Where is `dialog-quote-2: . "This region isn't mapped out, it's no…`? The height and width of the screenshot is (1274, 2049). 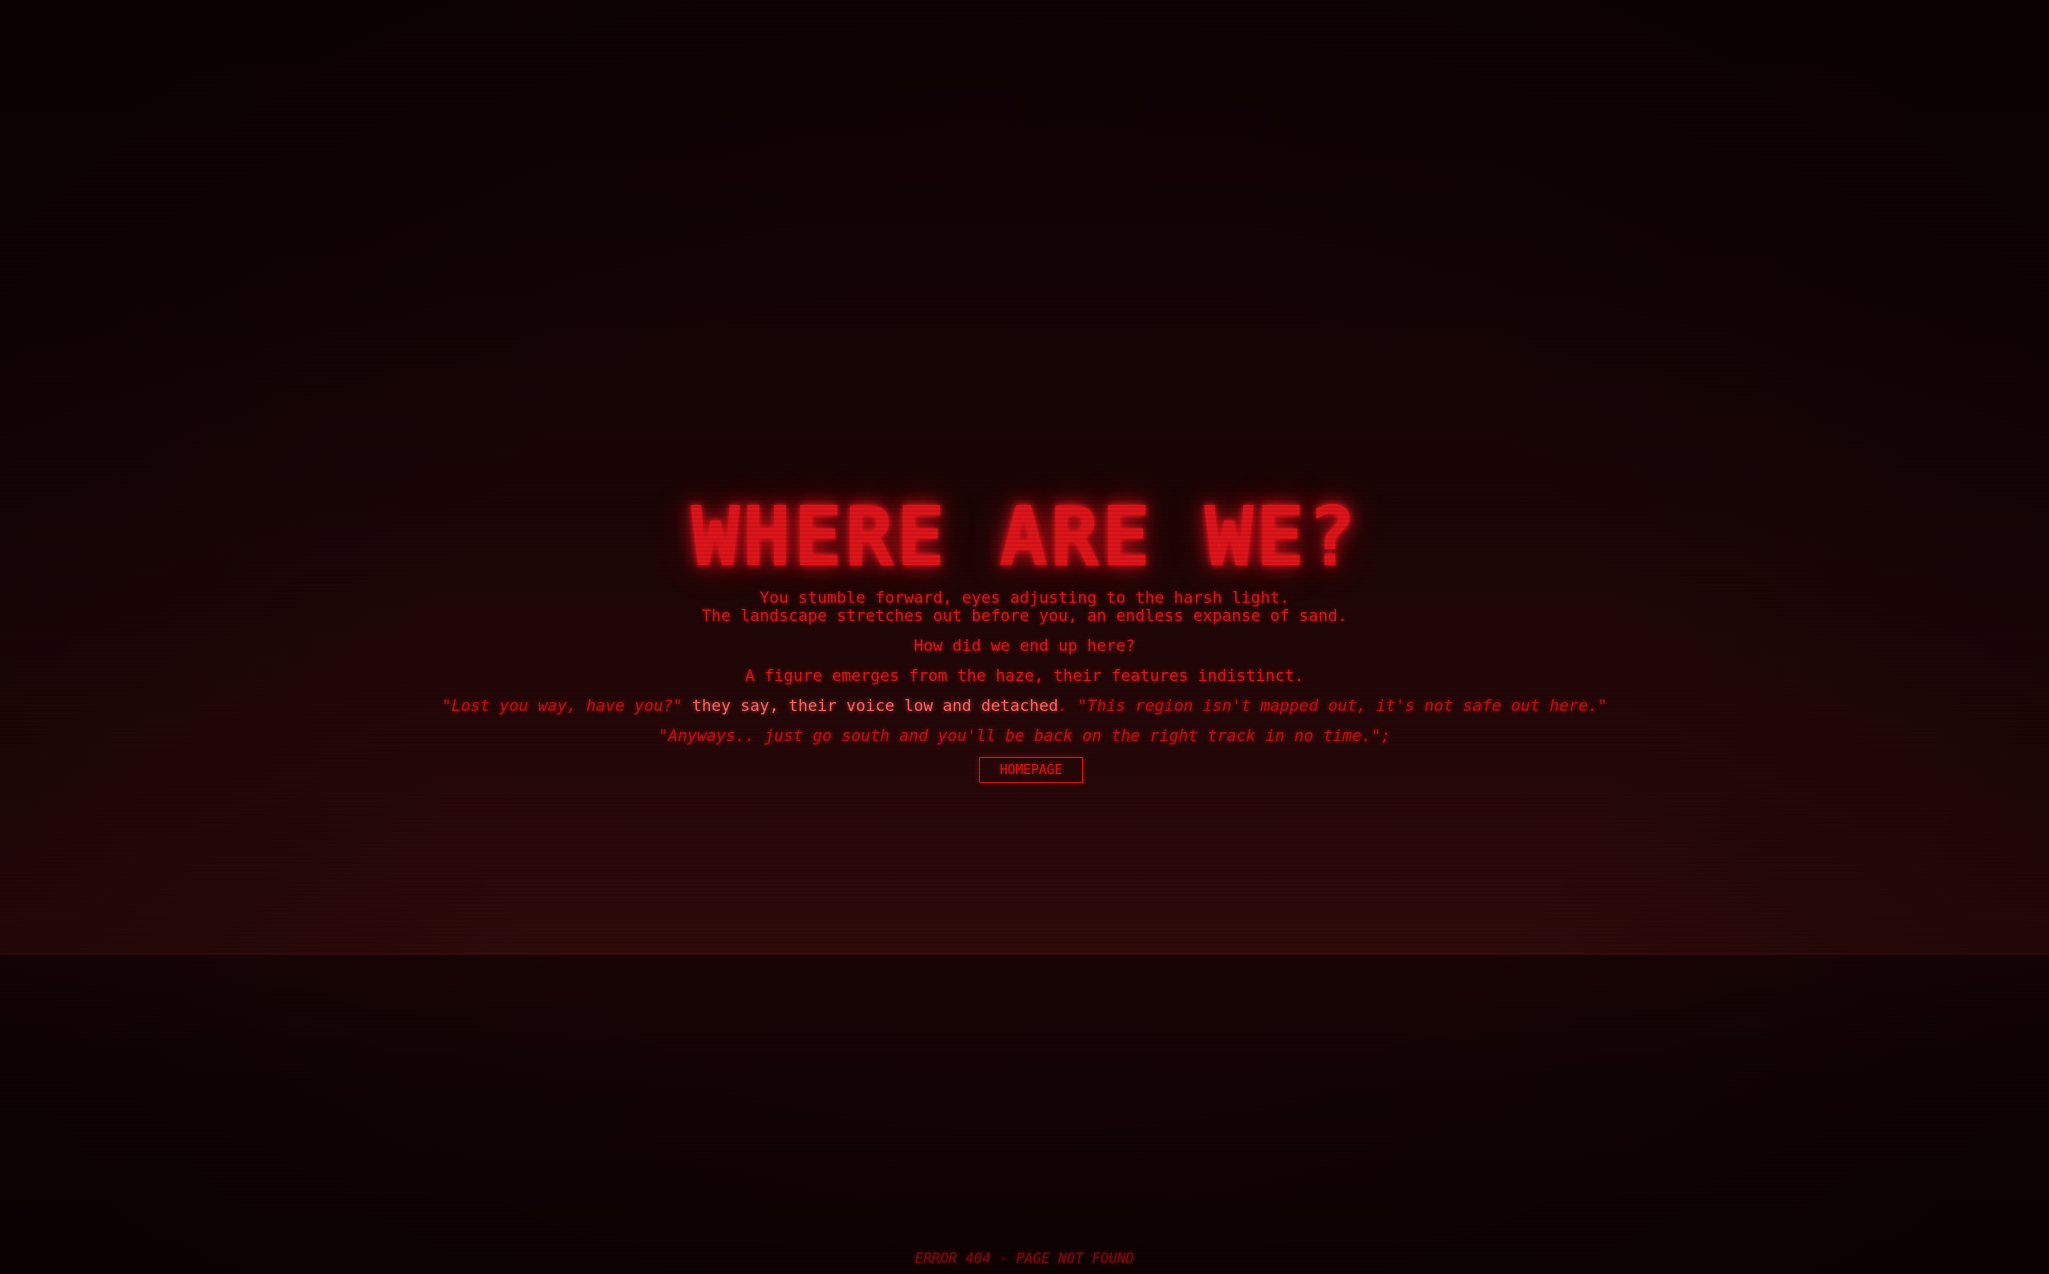
dialog-quote-2: . "This region isn't mapped out, it's no… is located at coordinates (1333, 705).